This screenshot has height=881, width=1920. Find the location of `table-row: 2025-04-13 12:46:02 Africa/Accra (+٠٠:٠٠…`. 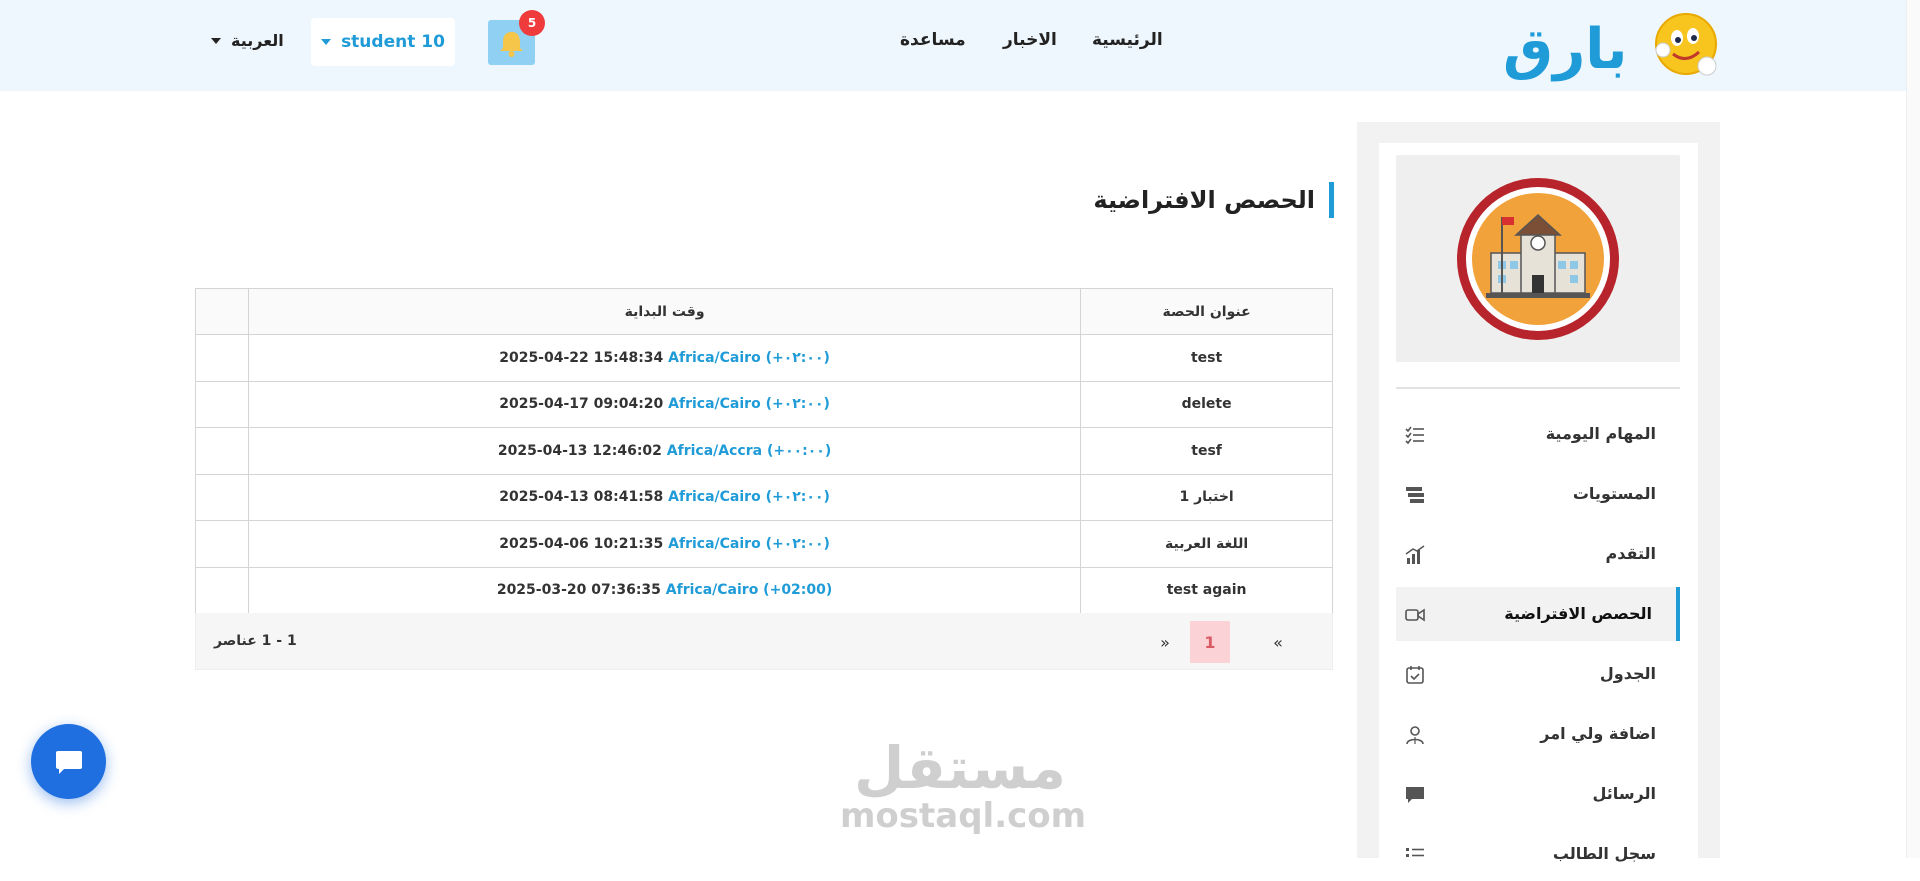

table-row: 2025-04-13 12:46:02 Africa/Accra (+٠٠:٠٠… is located at coordinates (764, 451).